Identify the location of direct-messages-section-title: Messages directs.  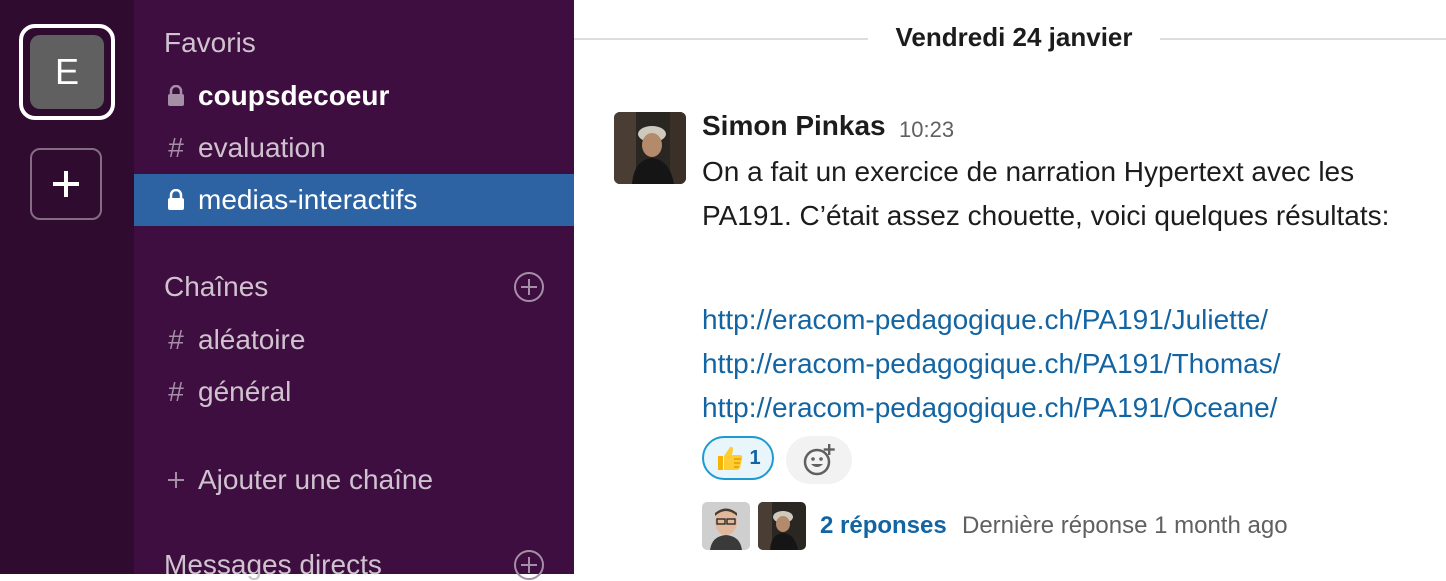
(273, 565).